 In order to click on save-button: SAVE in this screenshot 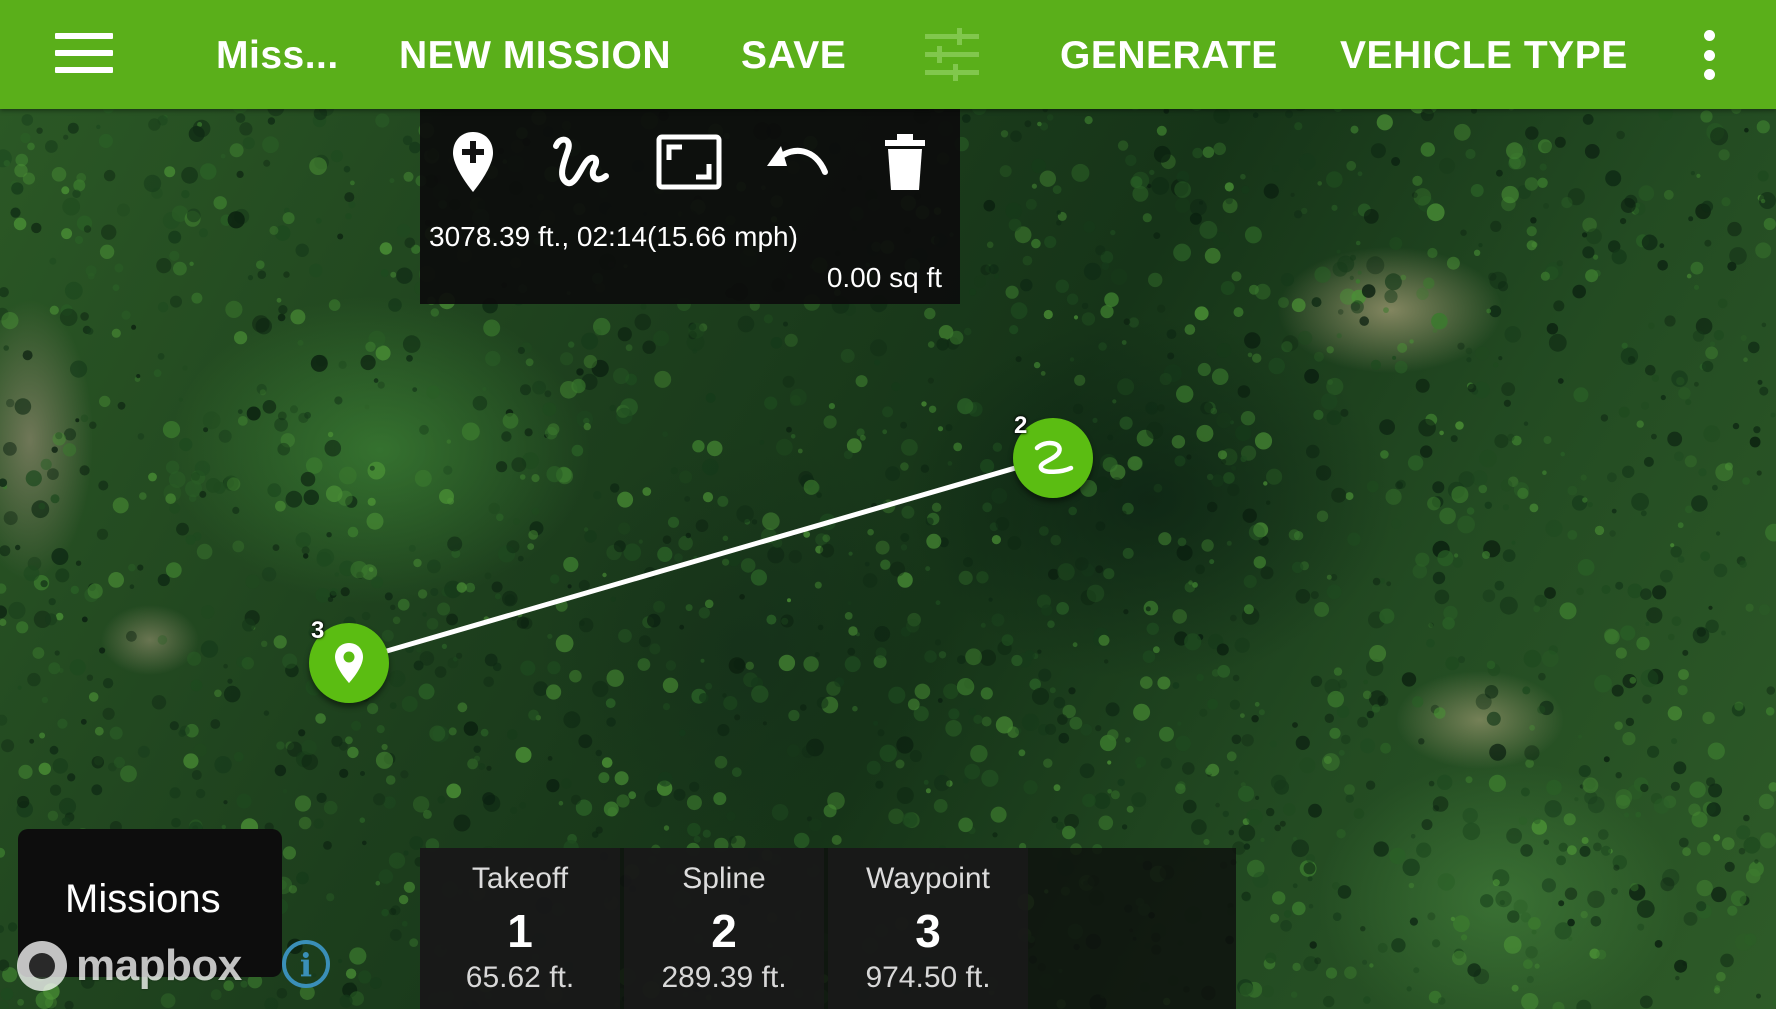, I will do `click(793, 54)`.